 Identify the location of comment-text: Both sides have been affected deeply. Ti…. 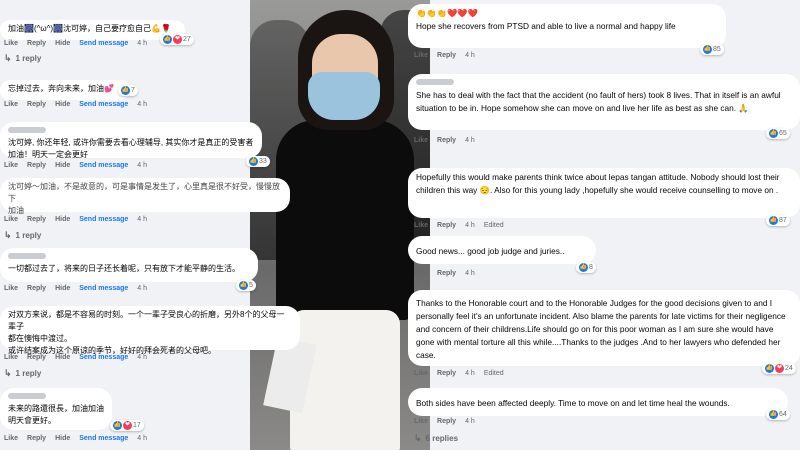
(573, 403).